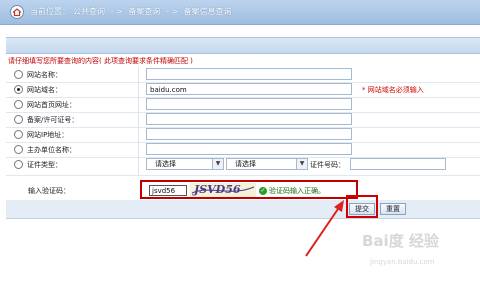 The height and width of the screenshot is (289, 480). I want to click on domain-required-note: * 网站域名必须输入, so click(393, 90).